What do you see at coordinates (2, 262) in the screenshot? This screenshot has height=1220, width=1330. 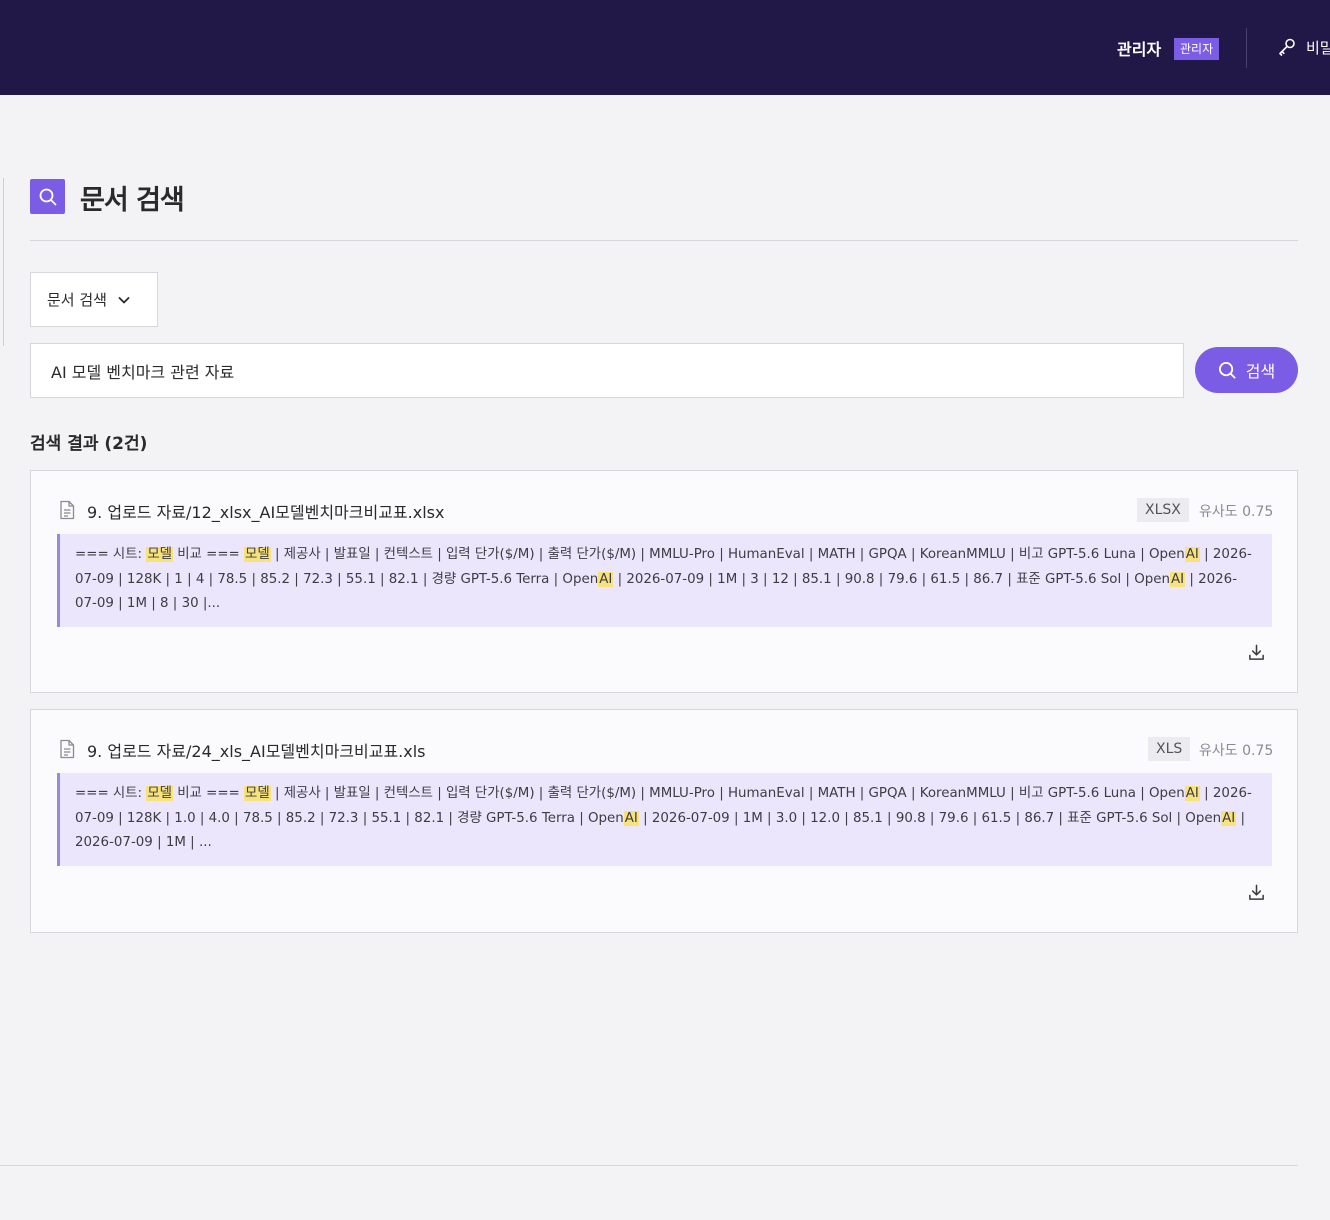 I see `sidebar-edge` at bounding box center [2, 262].